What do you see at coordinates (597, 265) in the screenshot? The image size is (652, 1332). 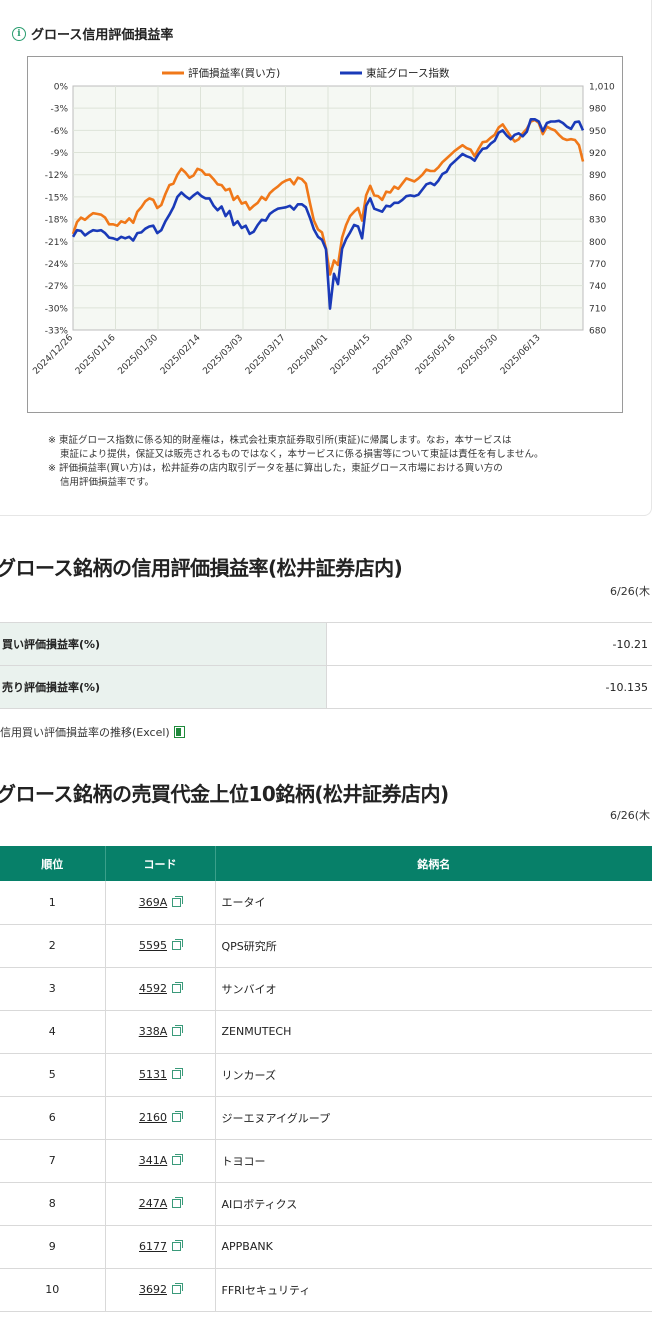 I see `y-right-tick-label: 770` at bounding box center [597, 265].